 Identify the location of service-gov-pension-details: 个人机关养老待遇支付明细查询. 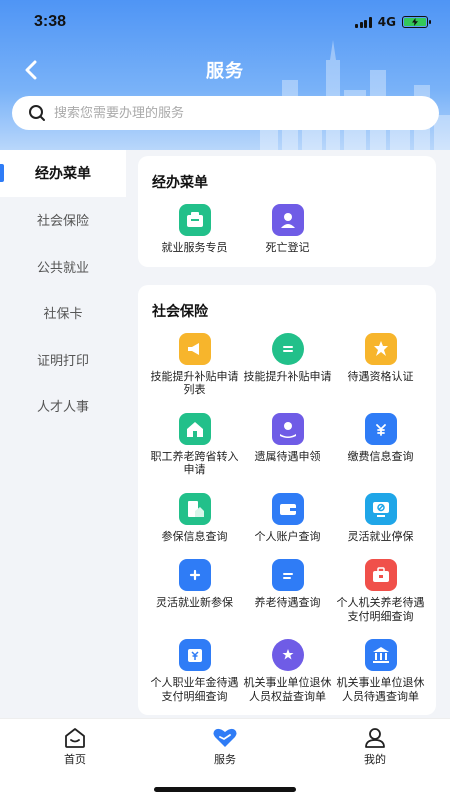
(380, 591).